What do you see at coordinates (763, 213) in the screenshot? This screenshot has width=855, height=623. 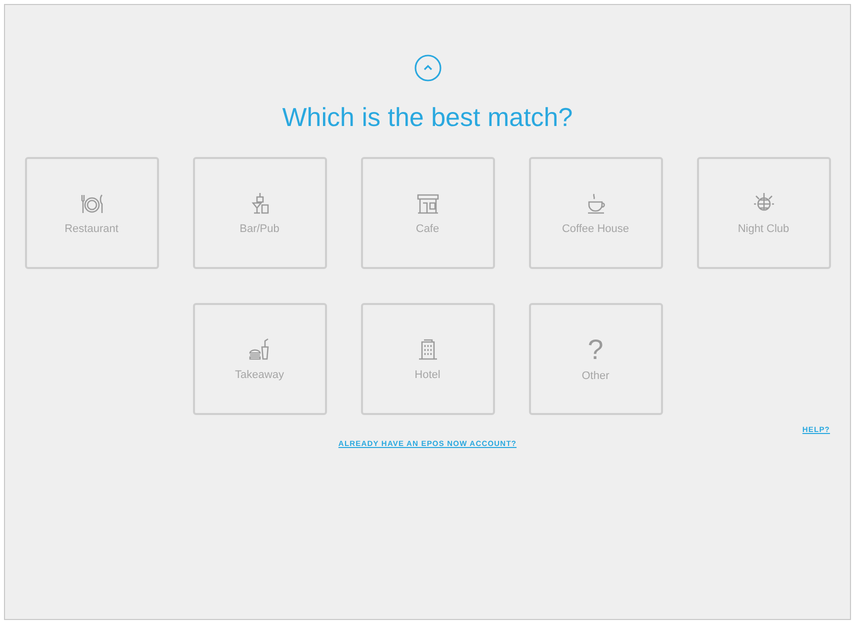 I see `category-card: Night Club` at bounding box center [763, 213].